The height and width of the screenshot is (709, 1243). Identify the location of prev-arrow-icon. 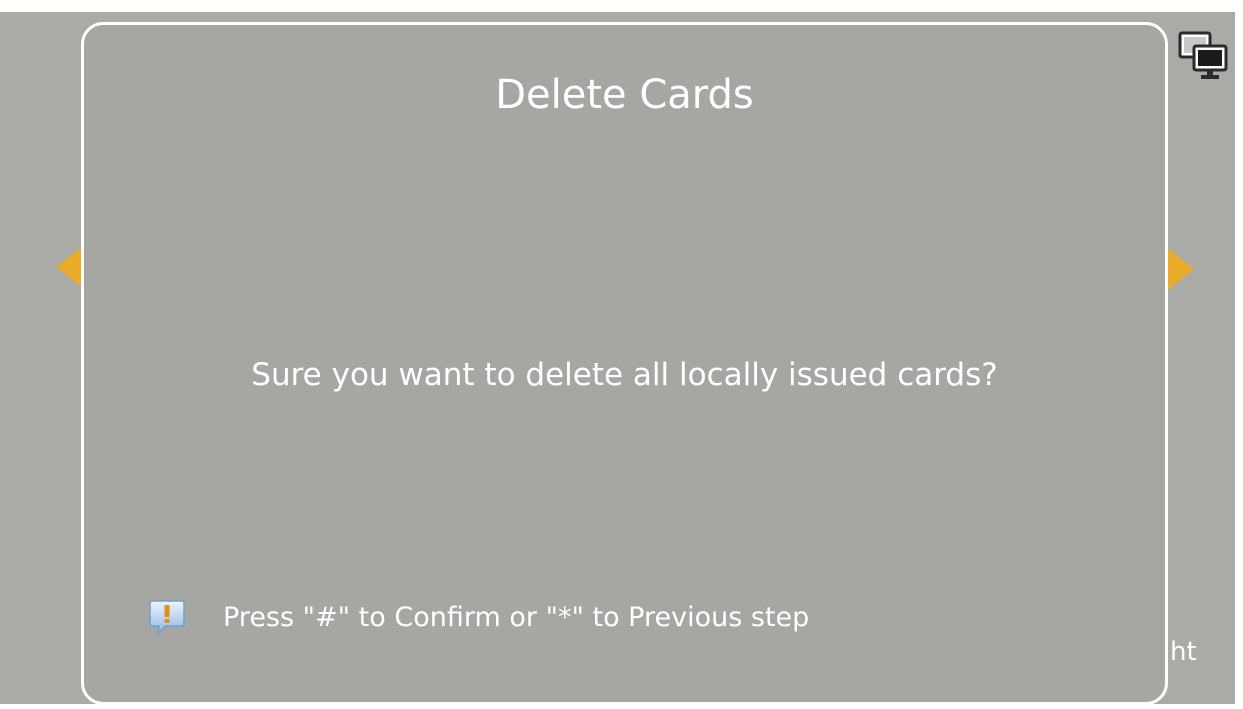
(69, 267).